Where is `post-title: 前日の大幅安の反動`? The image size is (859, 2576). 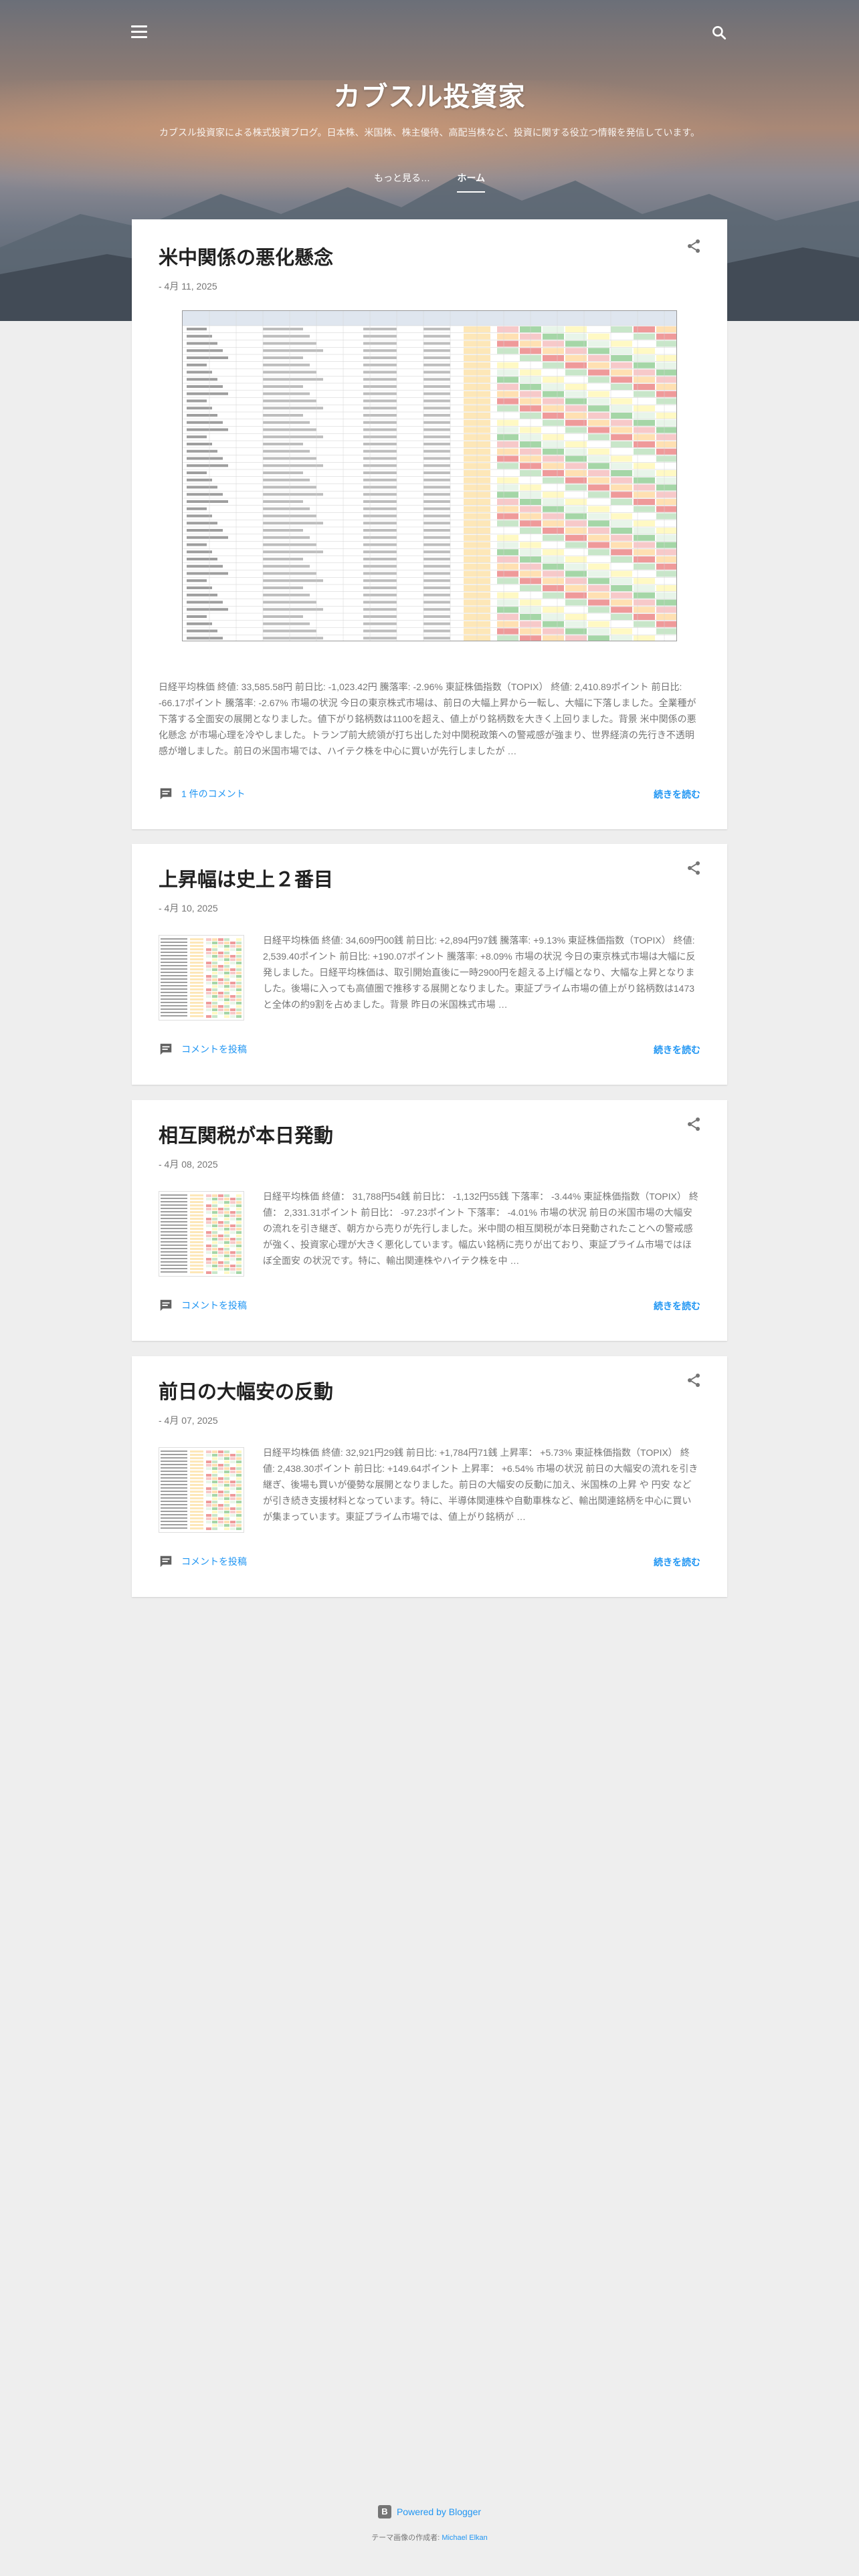 post-title: 前日の大幅安の反動 is located at coordinates (246, 1390).